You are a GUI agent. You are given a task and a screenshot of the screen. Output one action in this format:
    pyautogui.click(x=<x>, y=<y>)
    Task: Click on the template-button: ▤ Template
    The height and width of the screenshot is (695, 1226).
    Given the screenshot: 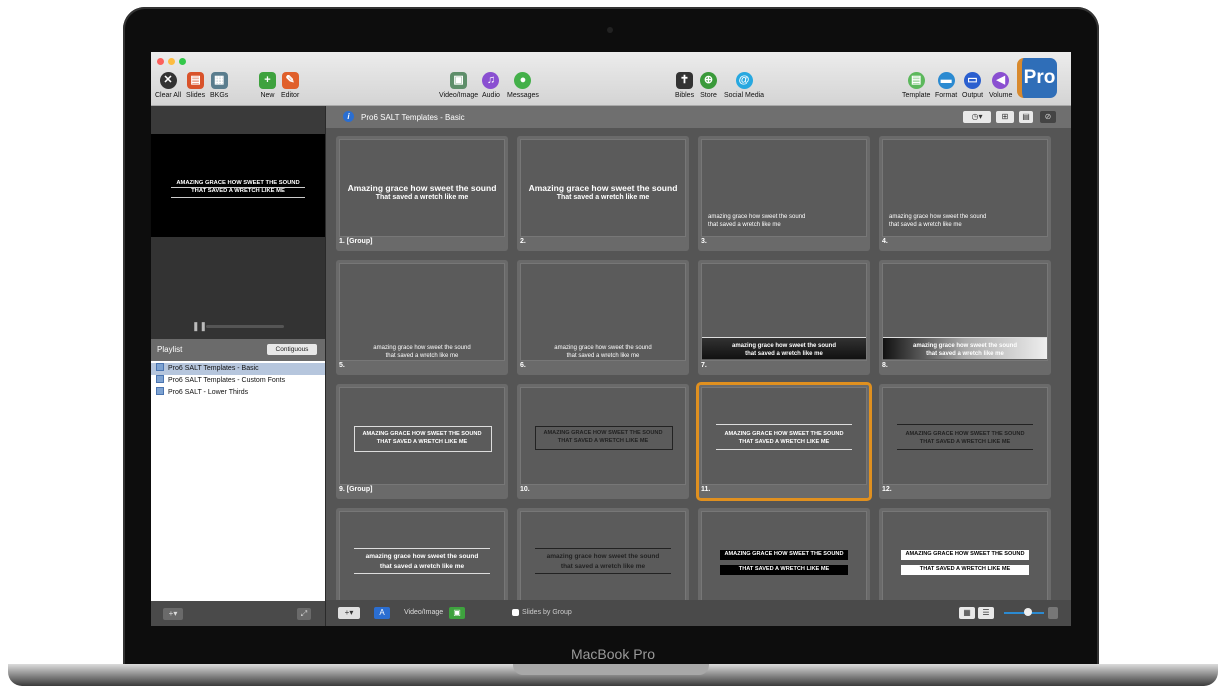 What is the action you would take?
    pyautogui.click(x=916, y=85)
    